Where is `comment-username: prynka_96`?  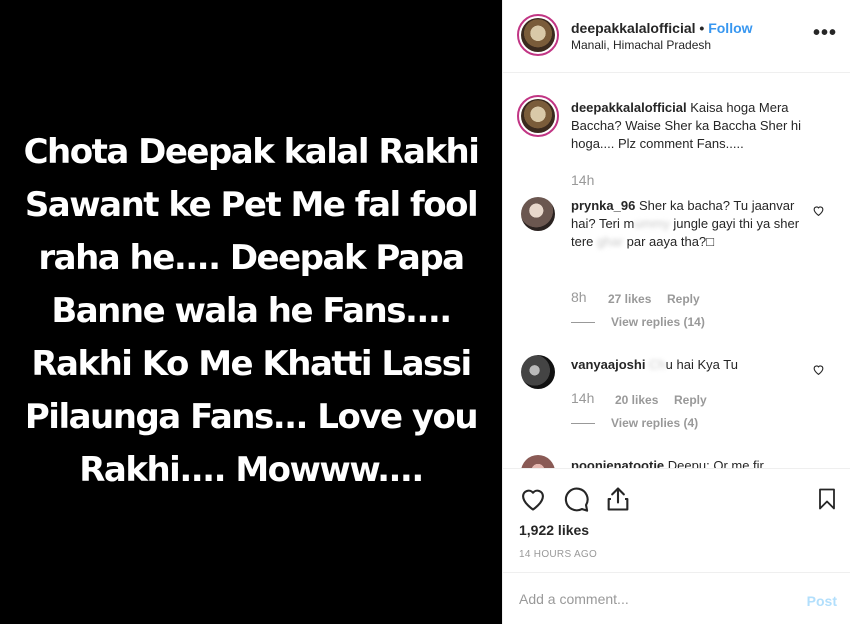 comment-username: prynka_96 is located at coordinates (603, 205).